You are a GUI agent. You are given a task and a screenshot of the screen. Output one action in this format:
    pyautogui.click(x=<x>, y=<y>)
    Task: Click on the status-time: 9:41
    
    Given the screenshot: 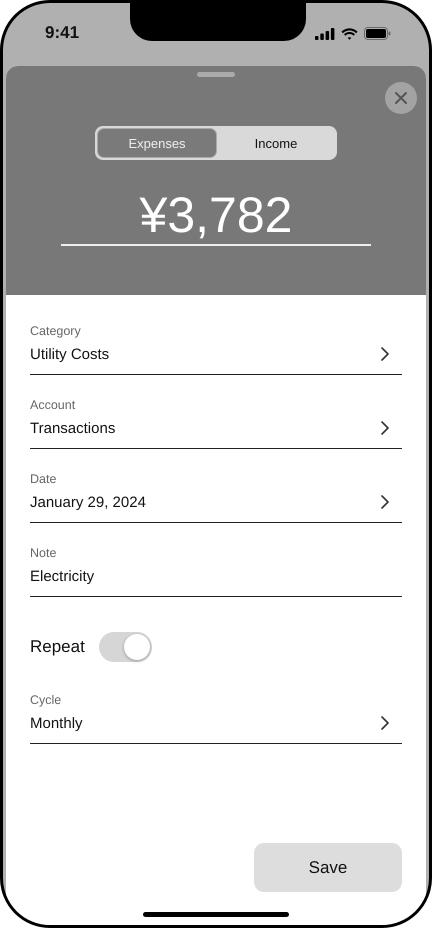 What is the action you would take?
    pyautogui.click(x=62, y=33)
    